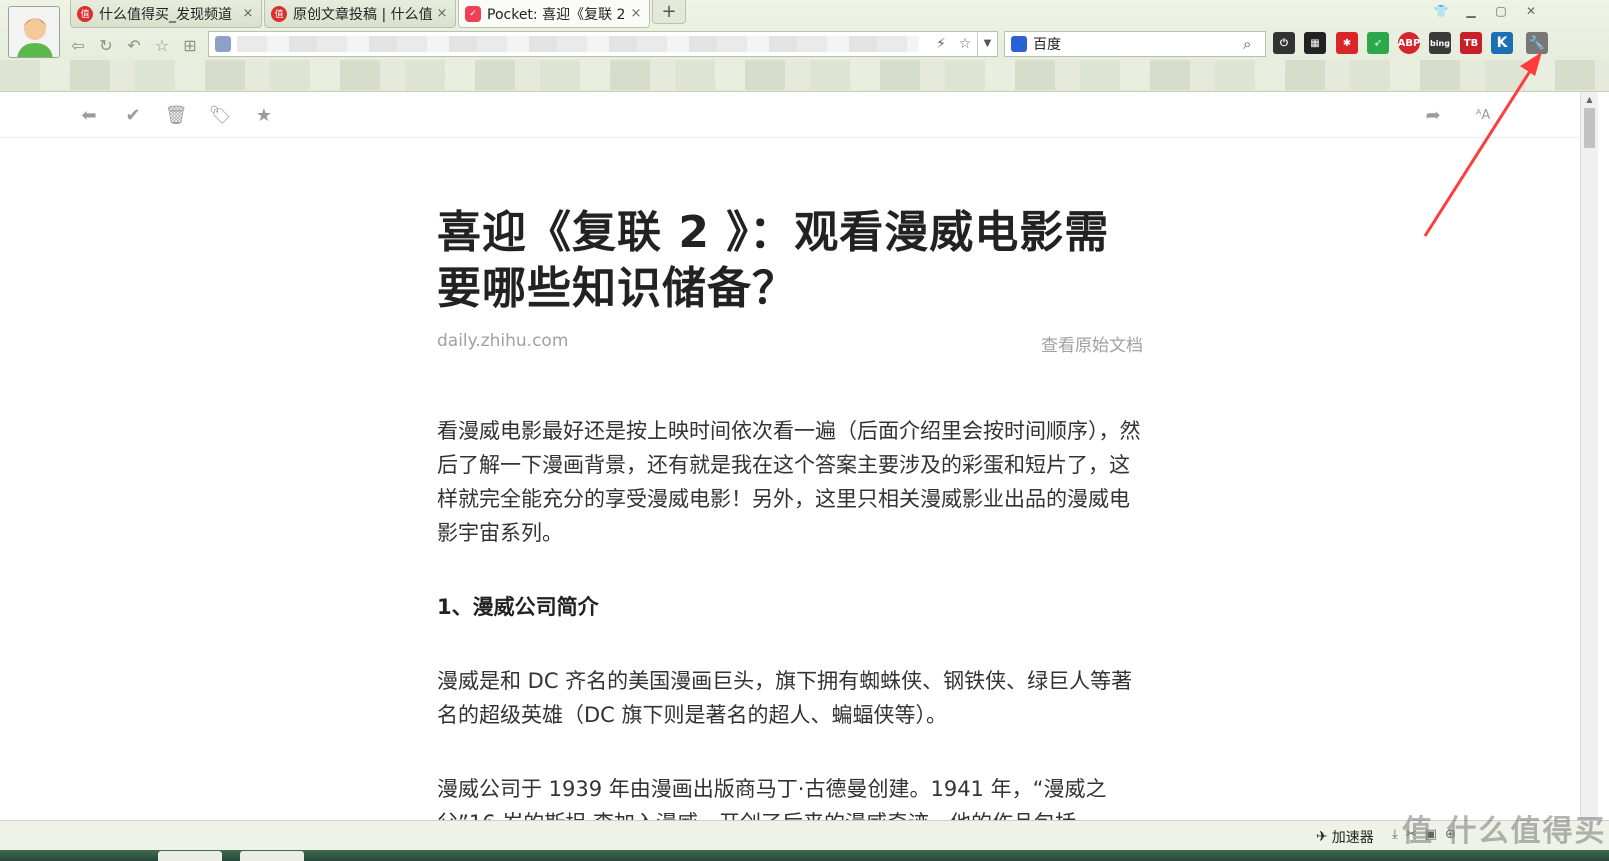 Image resolution: width=1609 pixels, height=861 pixels. What do you see at coordinates (1531, 11) in the screenshot?
I see `close-window-icon: ✕` at bounding box center [1531, 11].